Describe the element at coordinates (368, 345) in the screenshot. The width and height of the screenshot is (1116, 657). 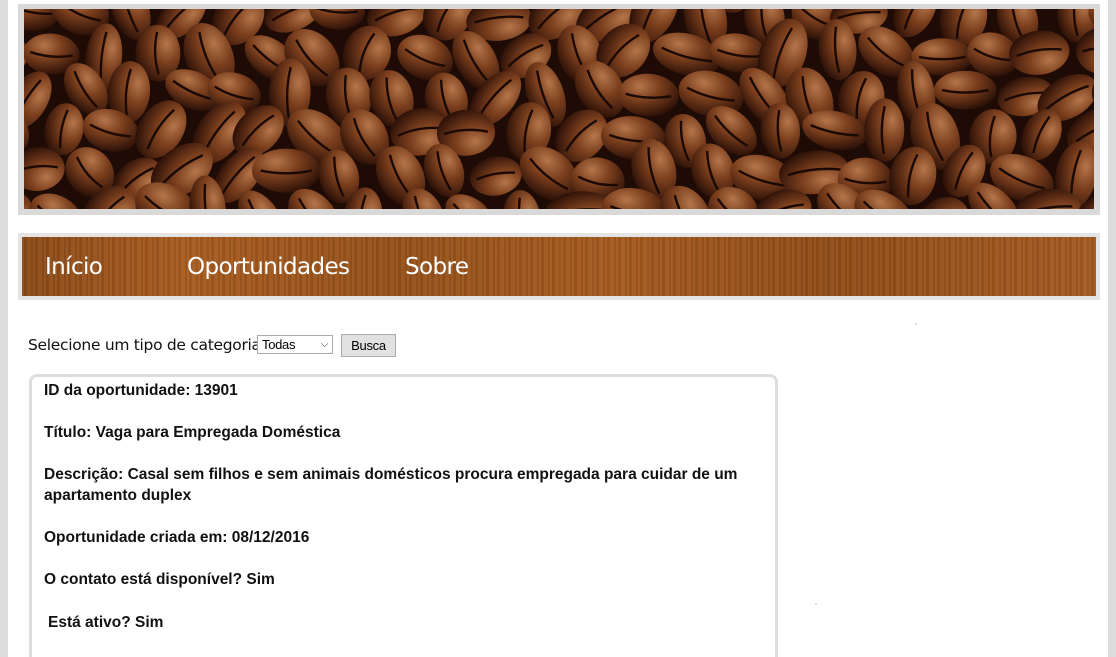
I see `search-button: Busca` at that location.